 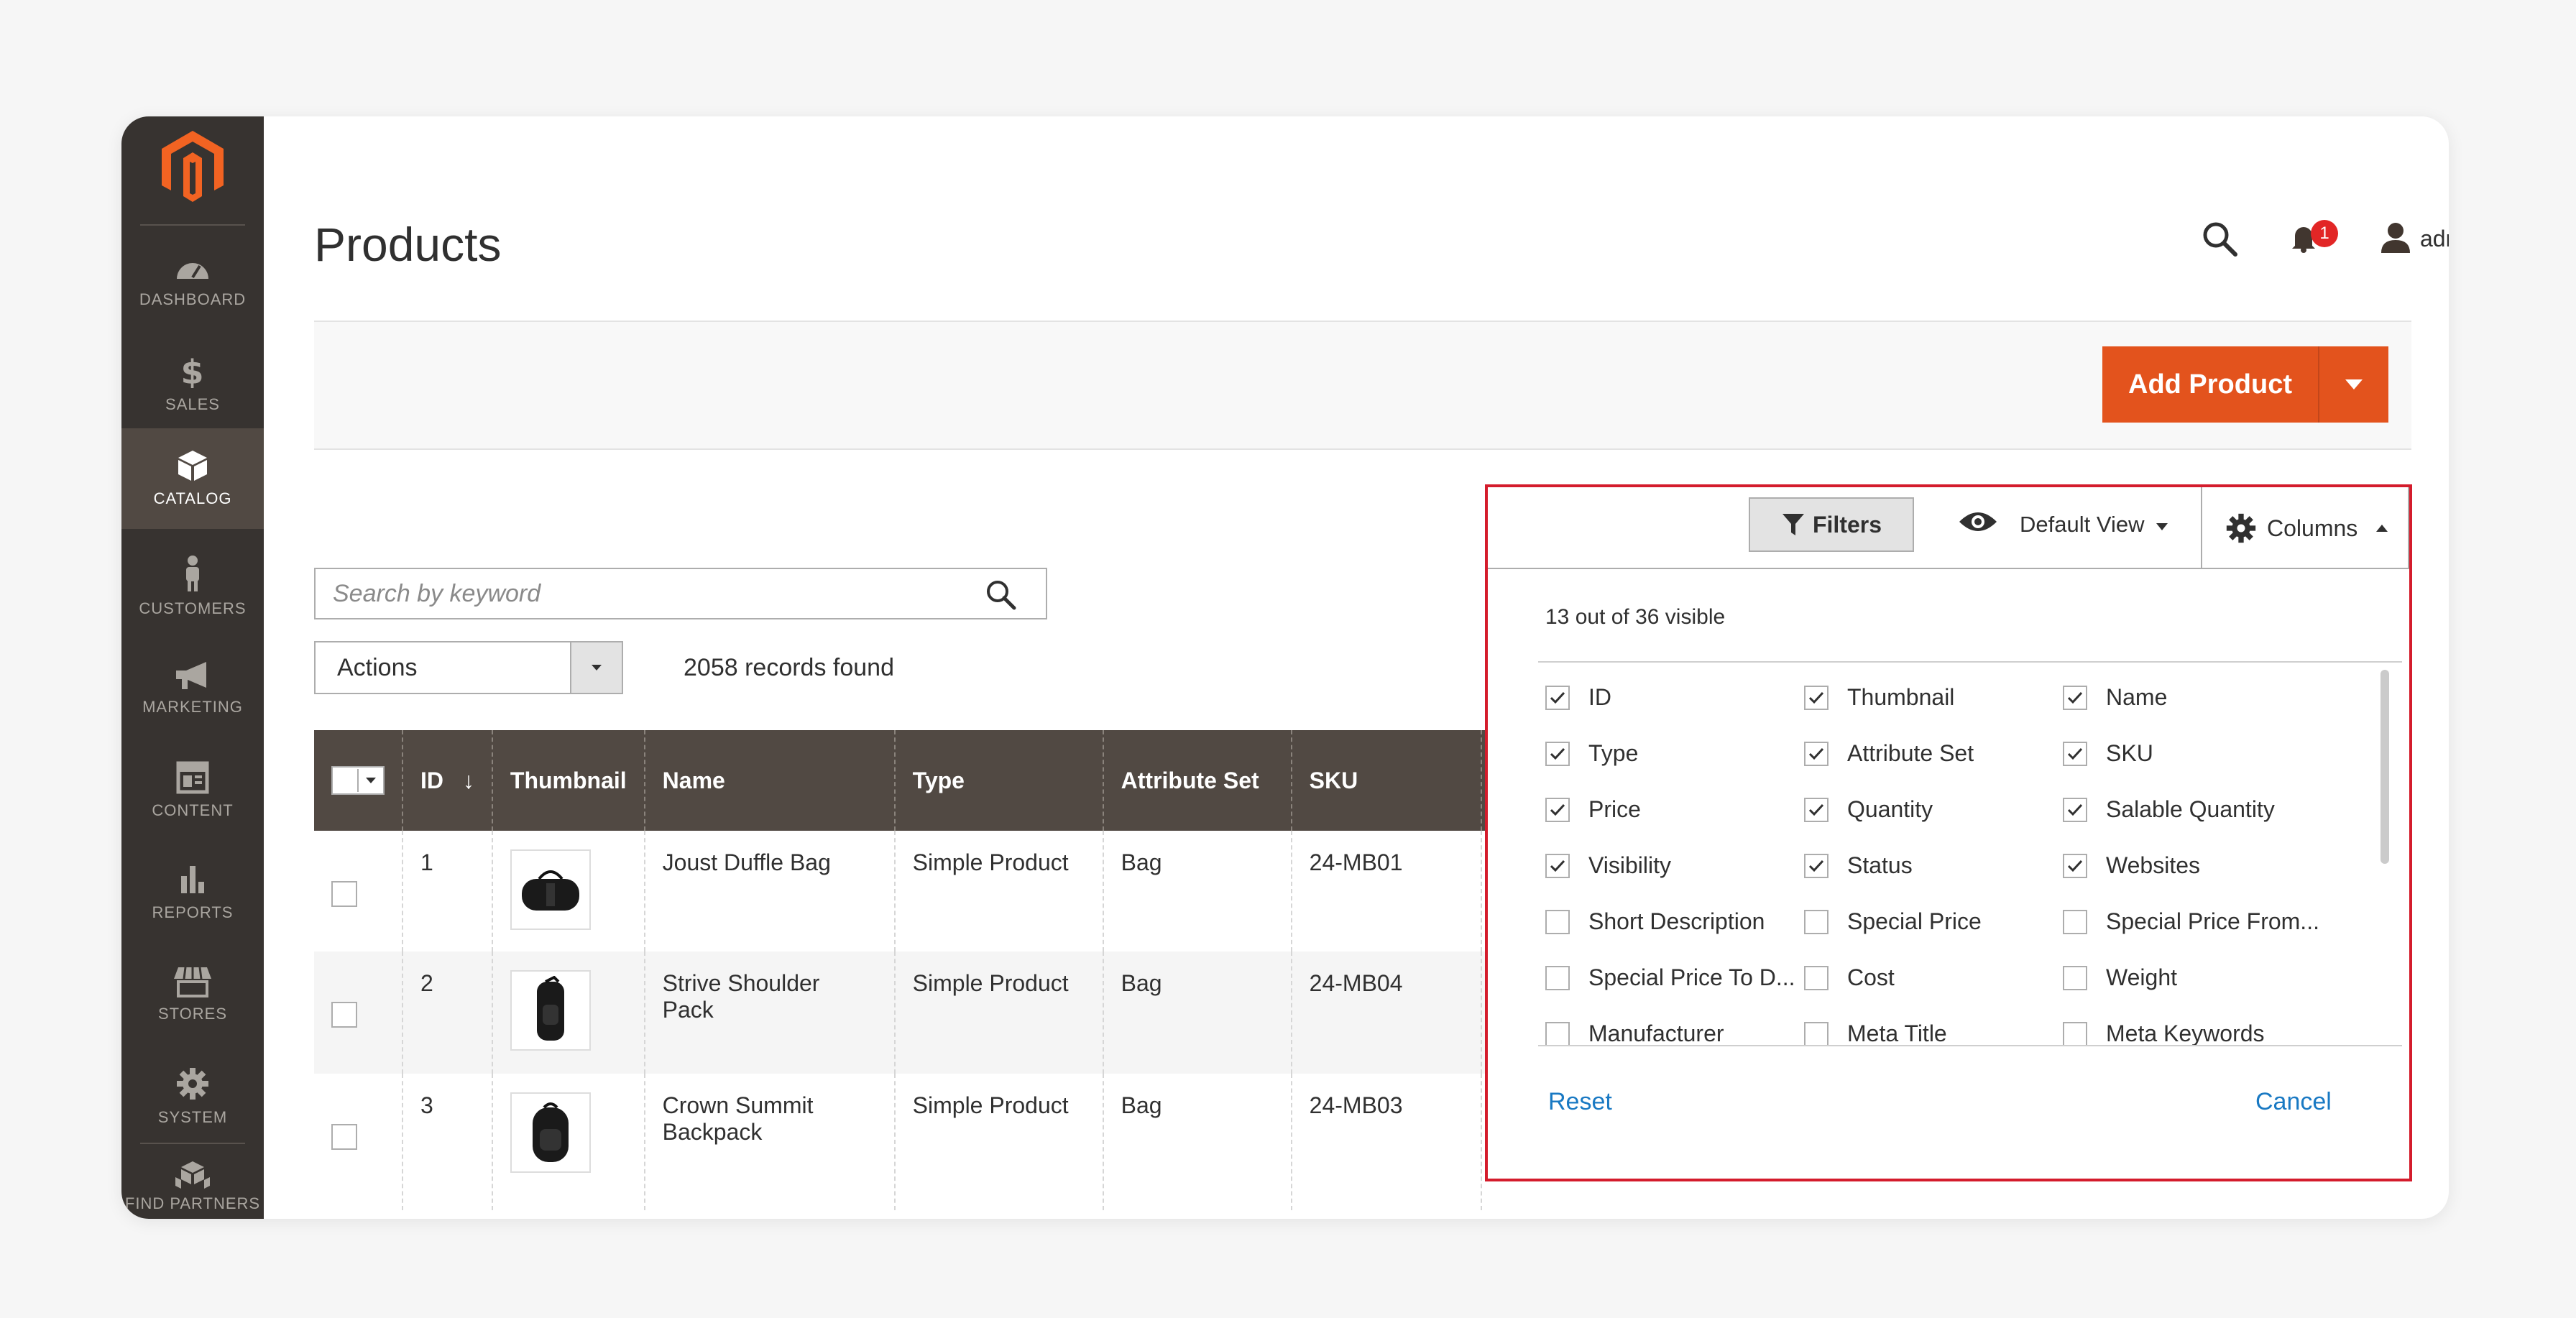 I want to click on sidebar-item-system: SYSTEM, so click(x=192, y=1096).